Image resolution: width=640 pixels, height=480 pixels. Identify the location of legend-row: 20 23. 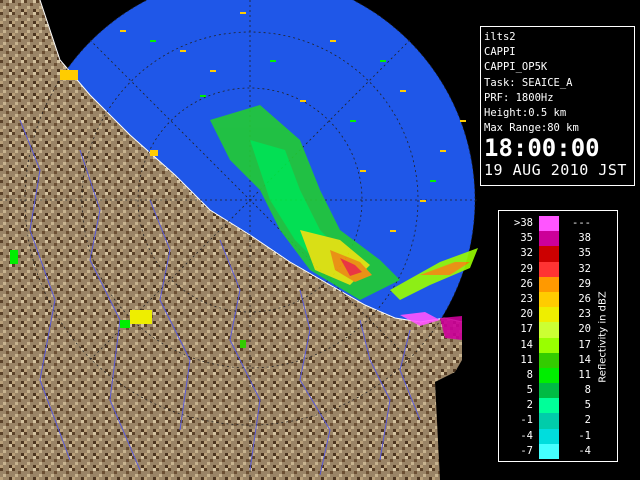
(549, 315).